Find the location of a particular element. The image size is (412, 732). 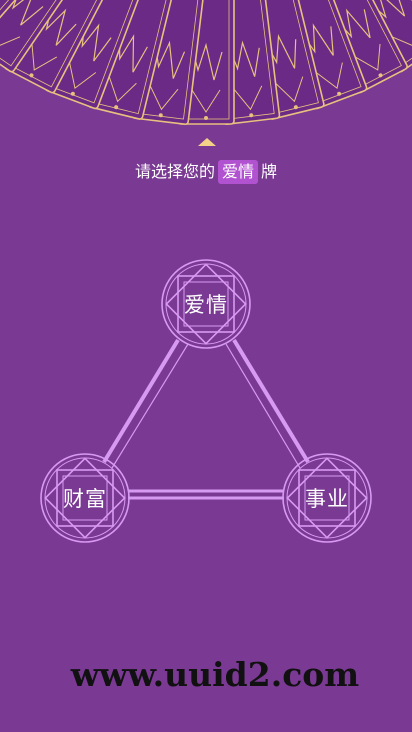

node-label-love: 爱情 is located at coordinates (206, 305).